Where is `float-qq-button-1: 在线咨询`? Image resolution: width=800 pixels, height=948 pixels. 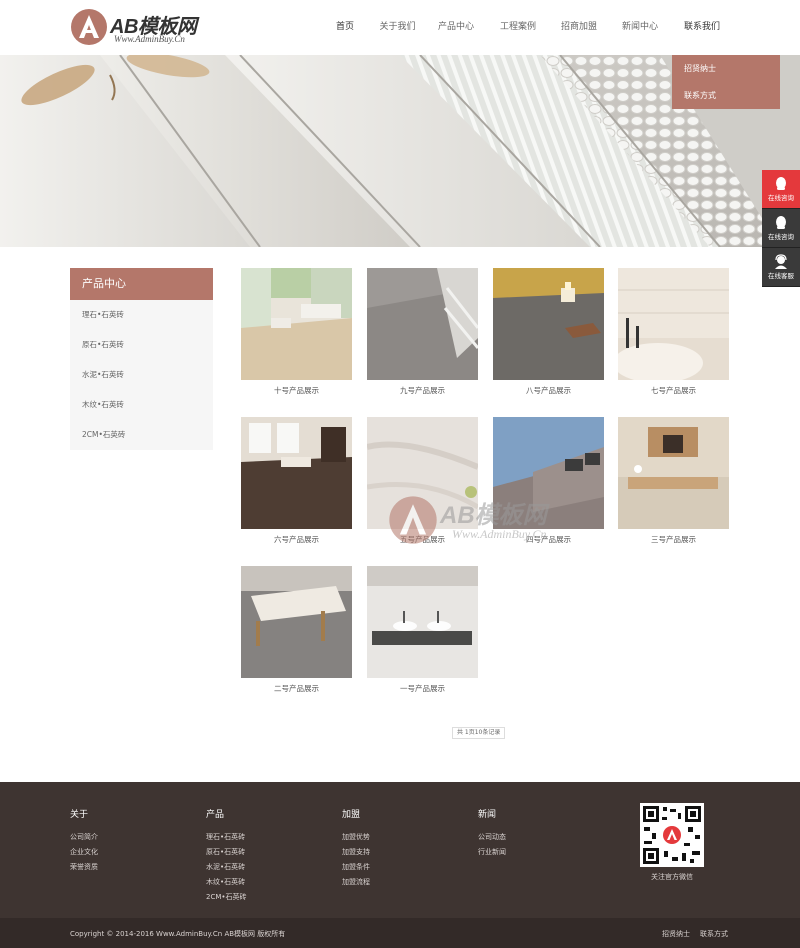
float-qq-button-1: 在线咨询 is located at coordinates (781, 189).